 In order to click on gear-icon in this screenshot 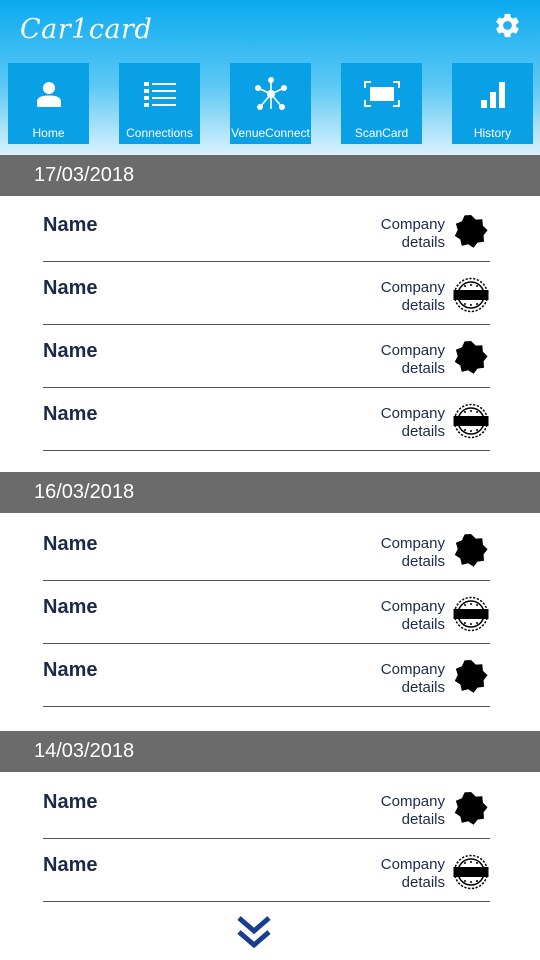, I will do `click(507, 25)`.